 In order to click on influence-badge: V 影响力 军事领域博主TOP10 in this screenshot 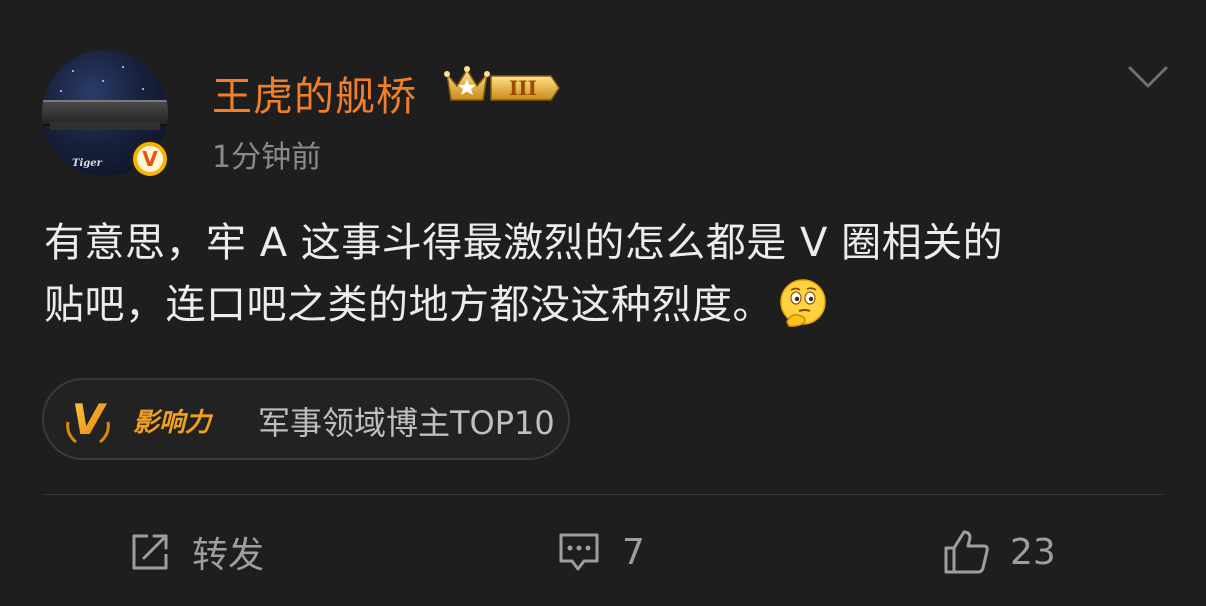, I will do `click(306, 419)`.